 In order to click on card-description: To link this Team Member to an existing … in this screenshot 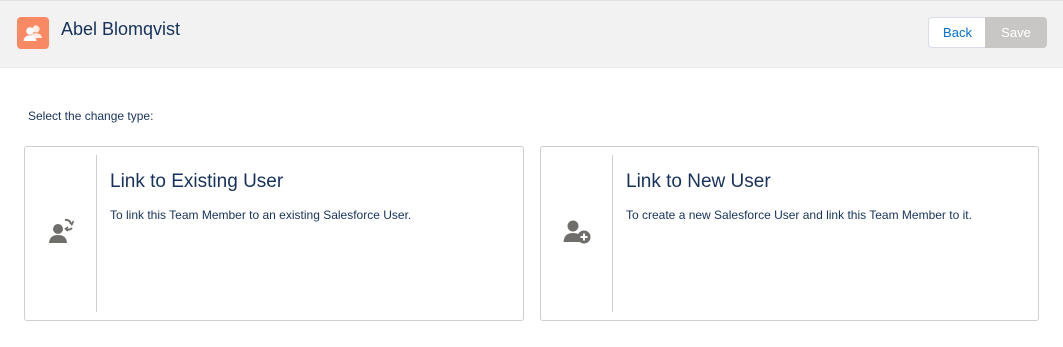, I will do `click(261, 215)`.